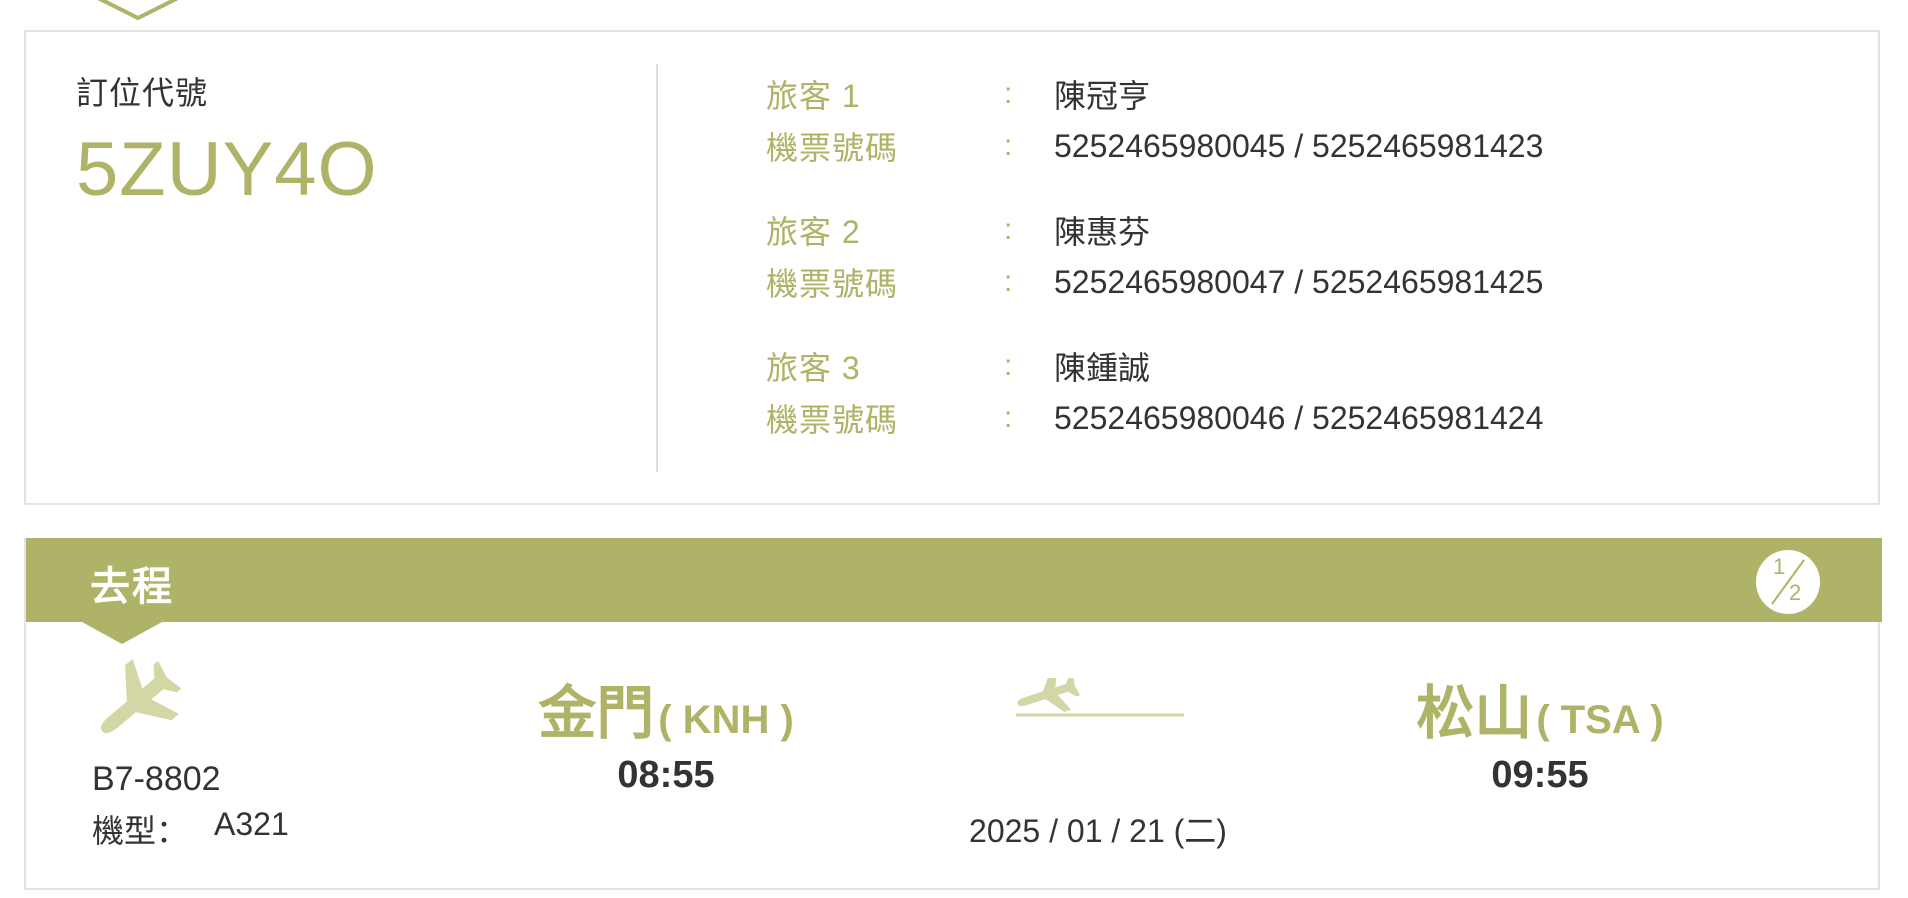 This screenshot has width=1908, height=898. Describe the element at coordinates (1102, 96) in the screenshot. I see `passenger-name: 陳冠亨` at that location.